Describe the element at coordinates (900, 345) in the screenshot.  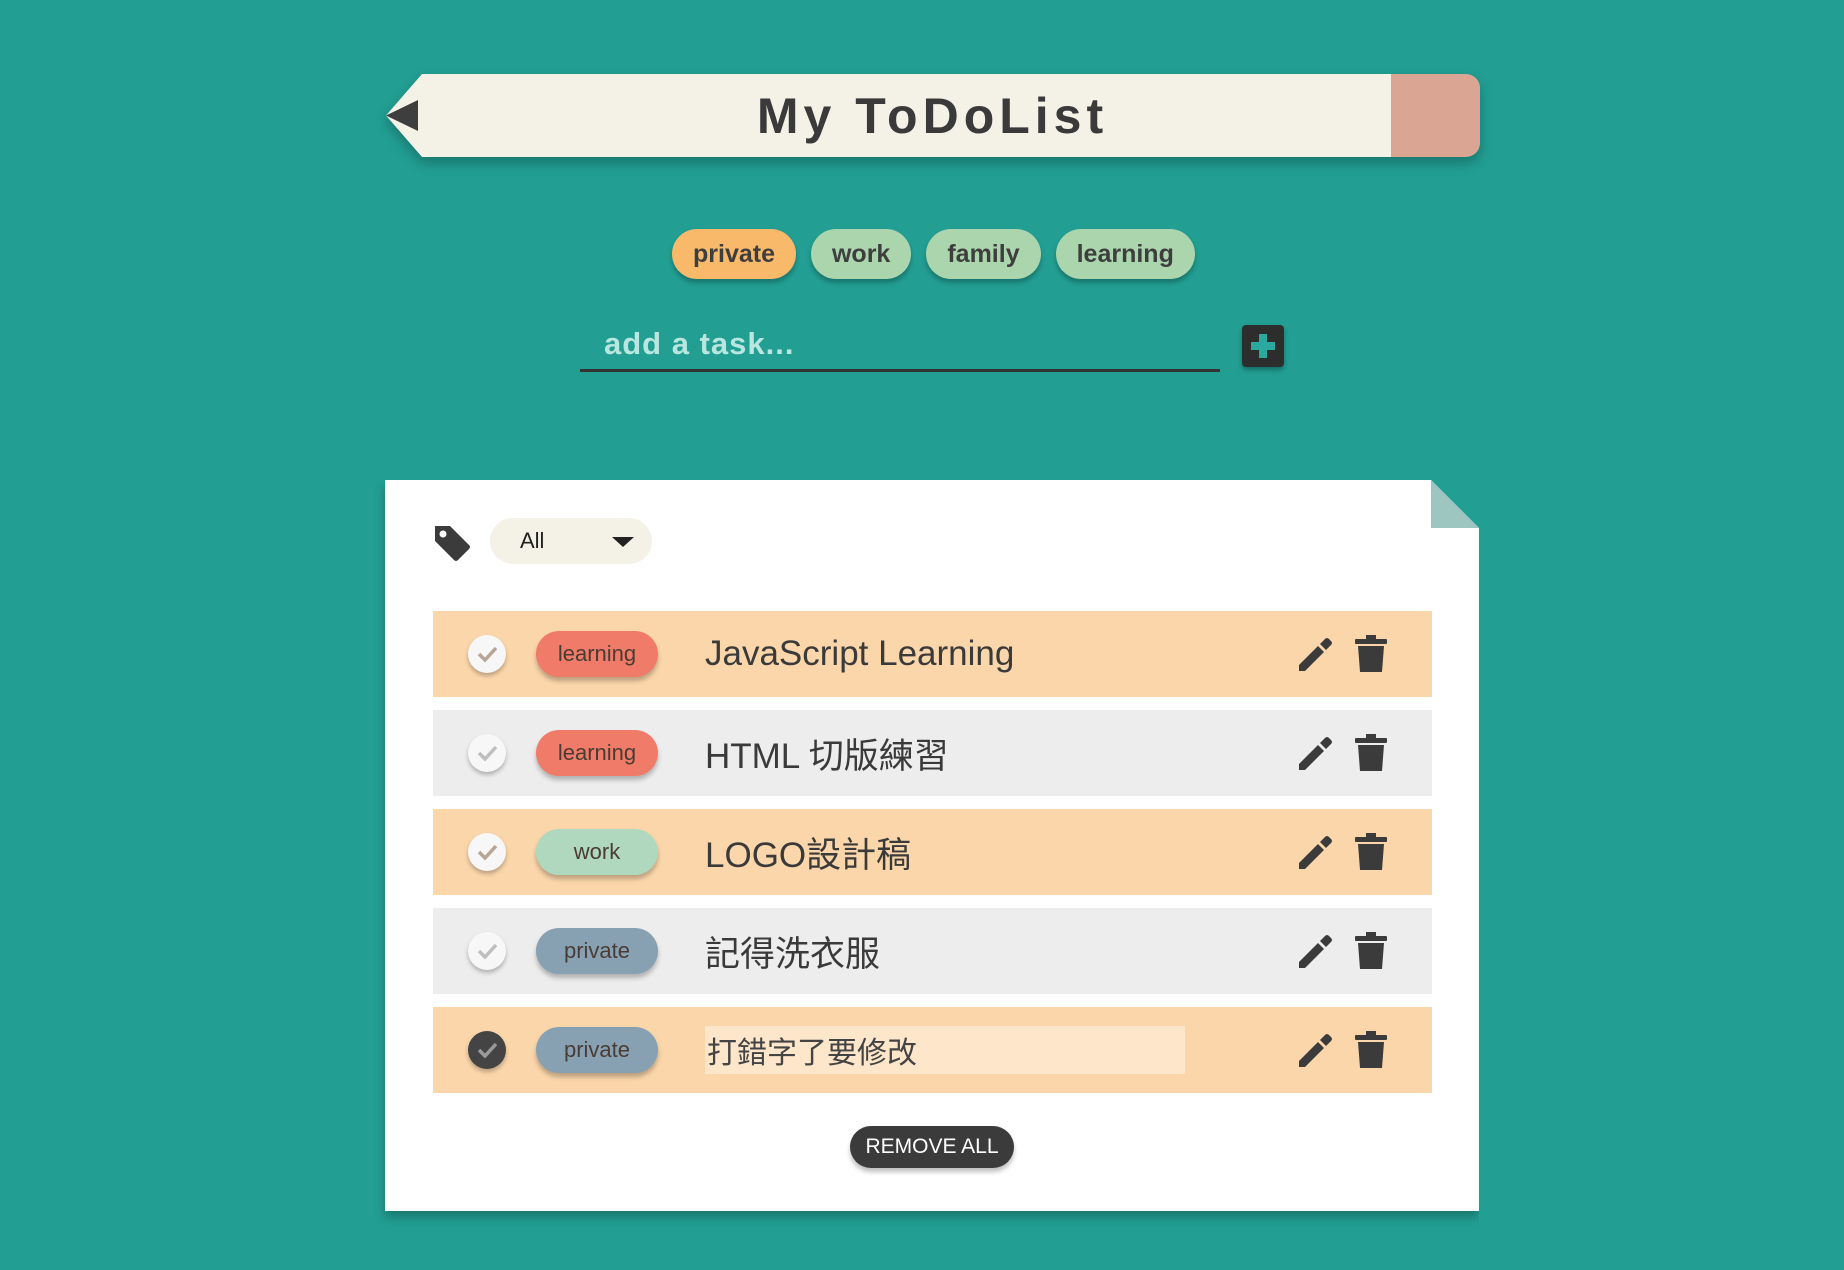
I see `add-task-input` at that location.